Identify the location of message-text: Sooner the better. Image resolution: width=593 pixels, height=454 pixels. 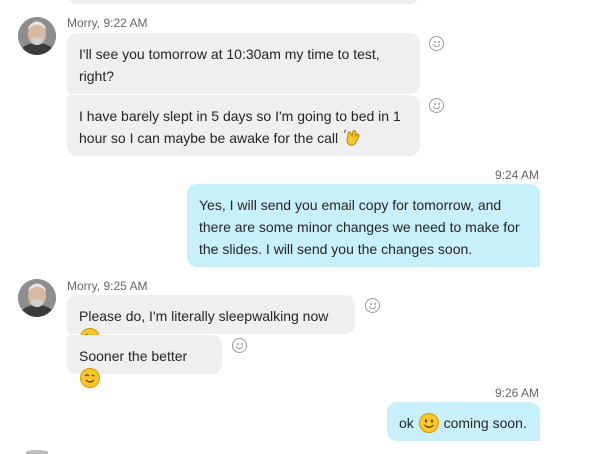
(133, 356).